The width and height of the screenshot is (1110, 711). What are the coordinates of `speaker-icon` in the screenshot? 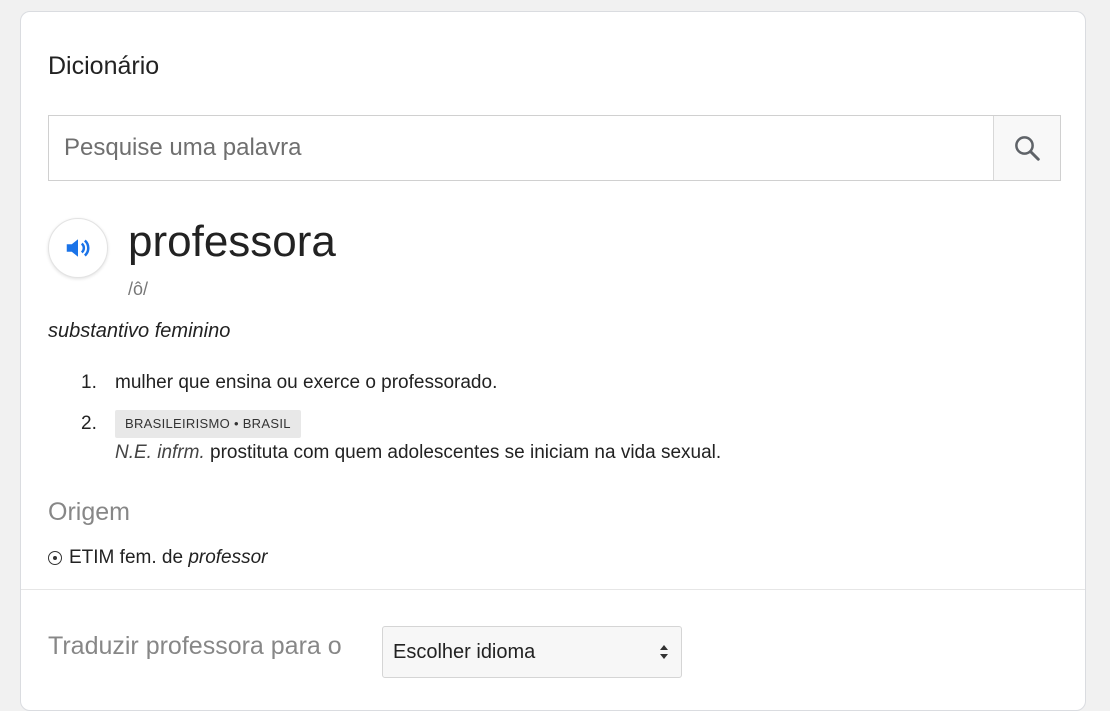 It's located at (78, 248).